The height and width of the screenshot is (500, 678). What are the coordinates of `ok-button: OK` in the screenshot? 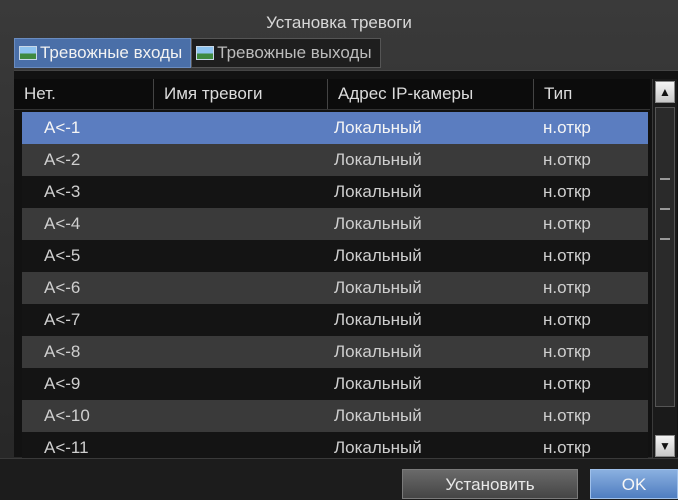 It's located at (634, 484).